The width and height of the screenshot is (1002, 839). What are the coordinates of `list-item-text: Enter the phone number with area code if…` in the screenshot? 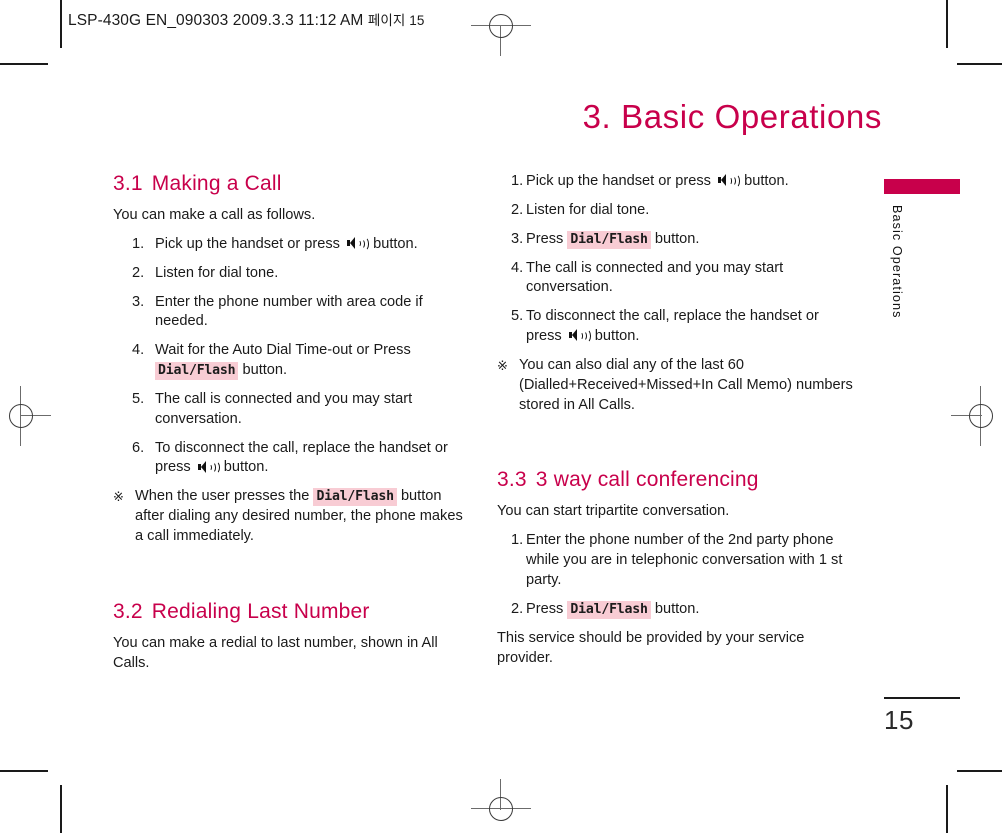 It's located at (289, 311).